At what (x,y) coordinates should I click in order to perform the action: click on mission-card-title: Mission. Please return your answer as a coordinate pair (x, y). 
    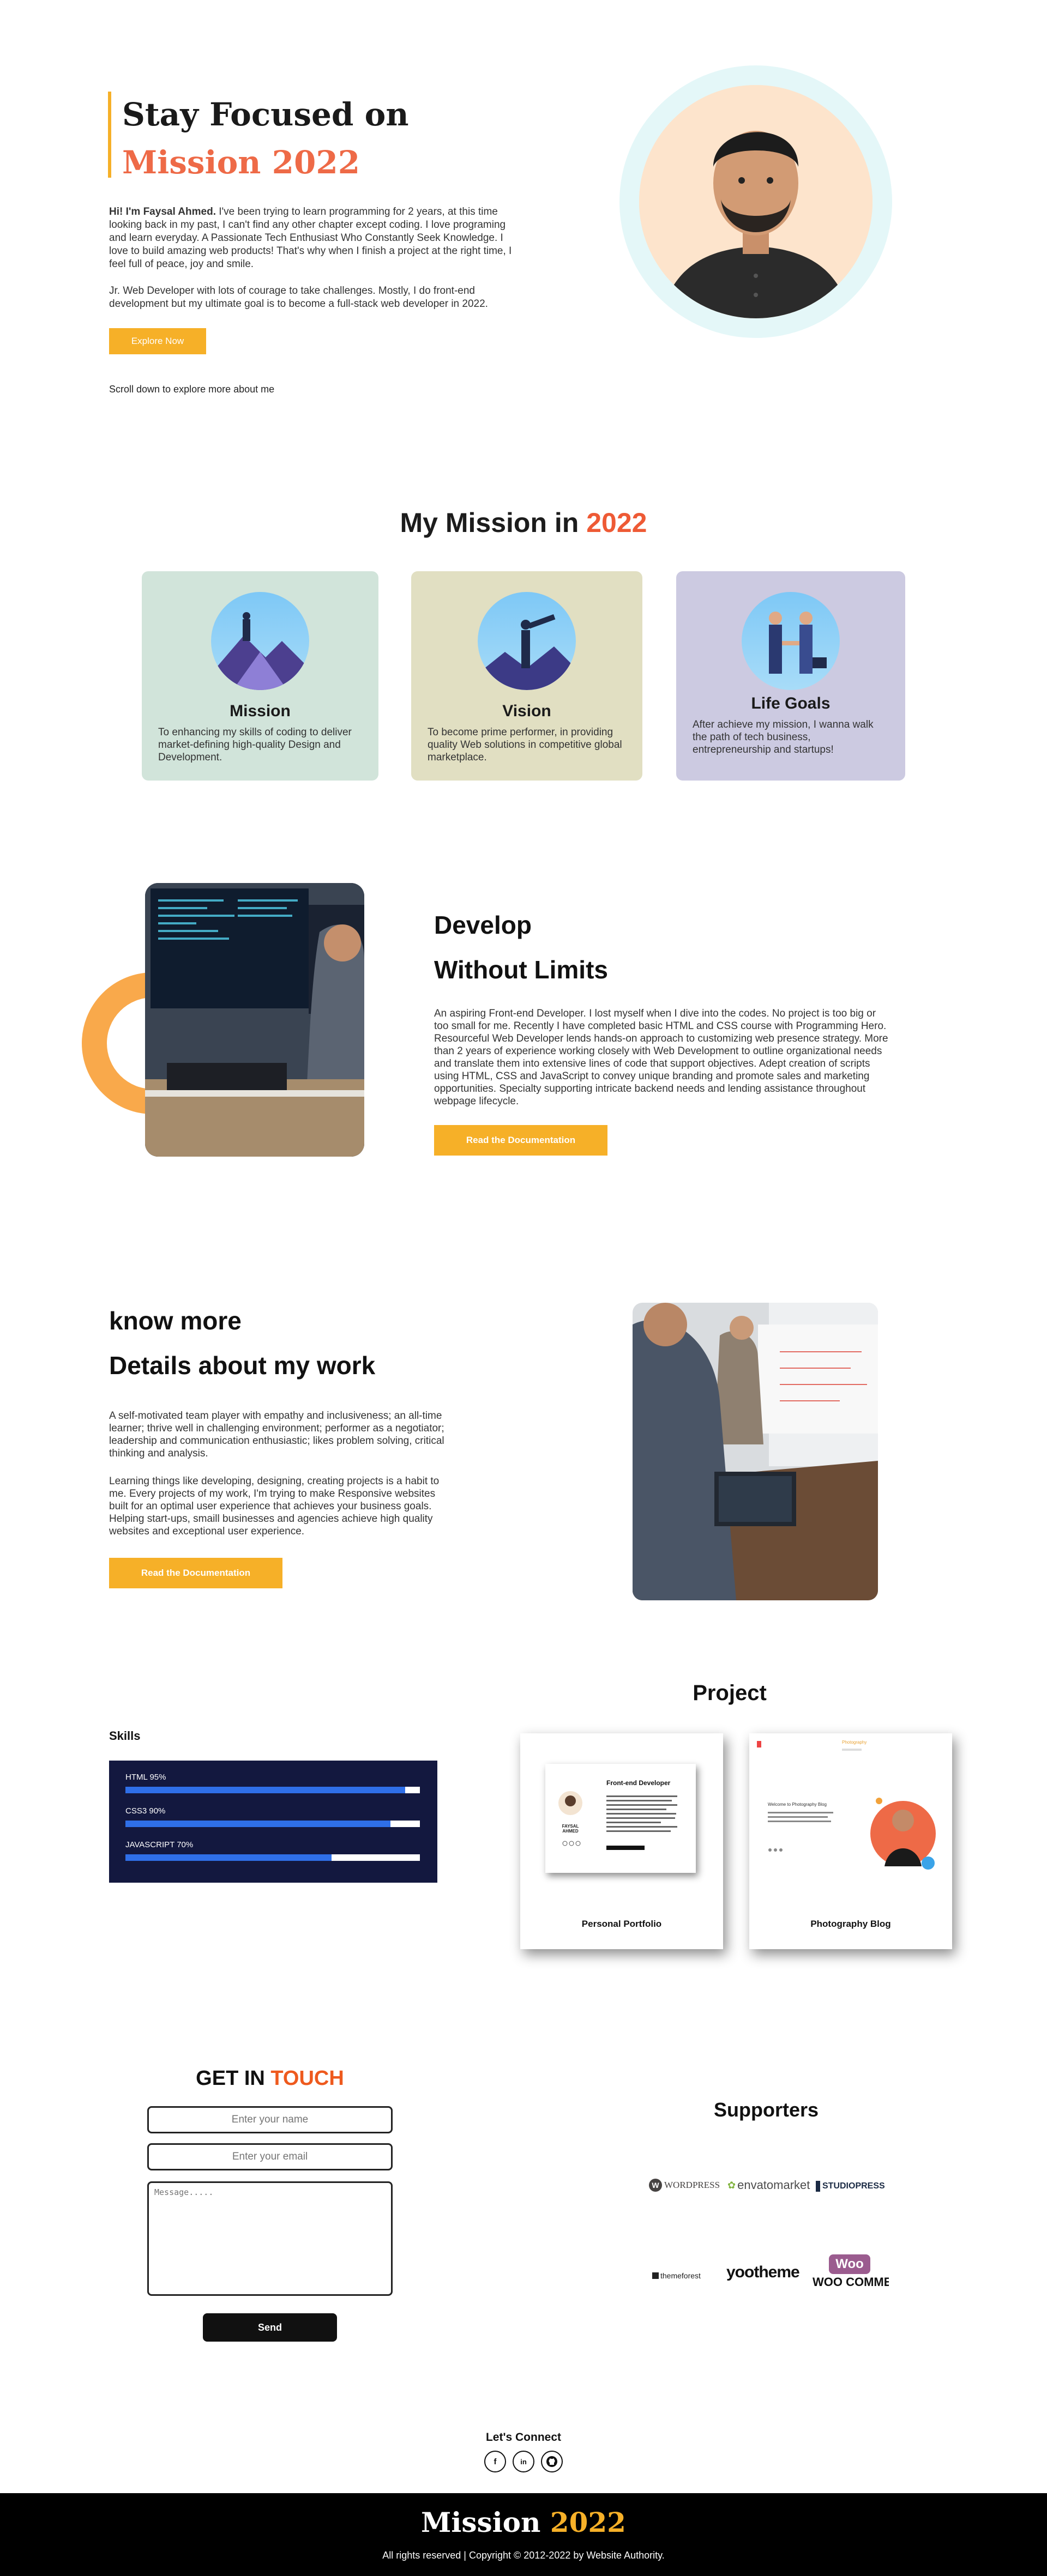
    Looking at the image, I should click on (260, 711).